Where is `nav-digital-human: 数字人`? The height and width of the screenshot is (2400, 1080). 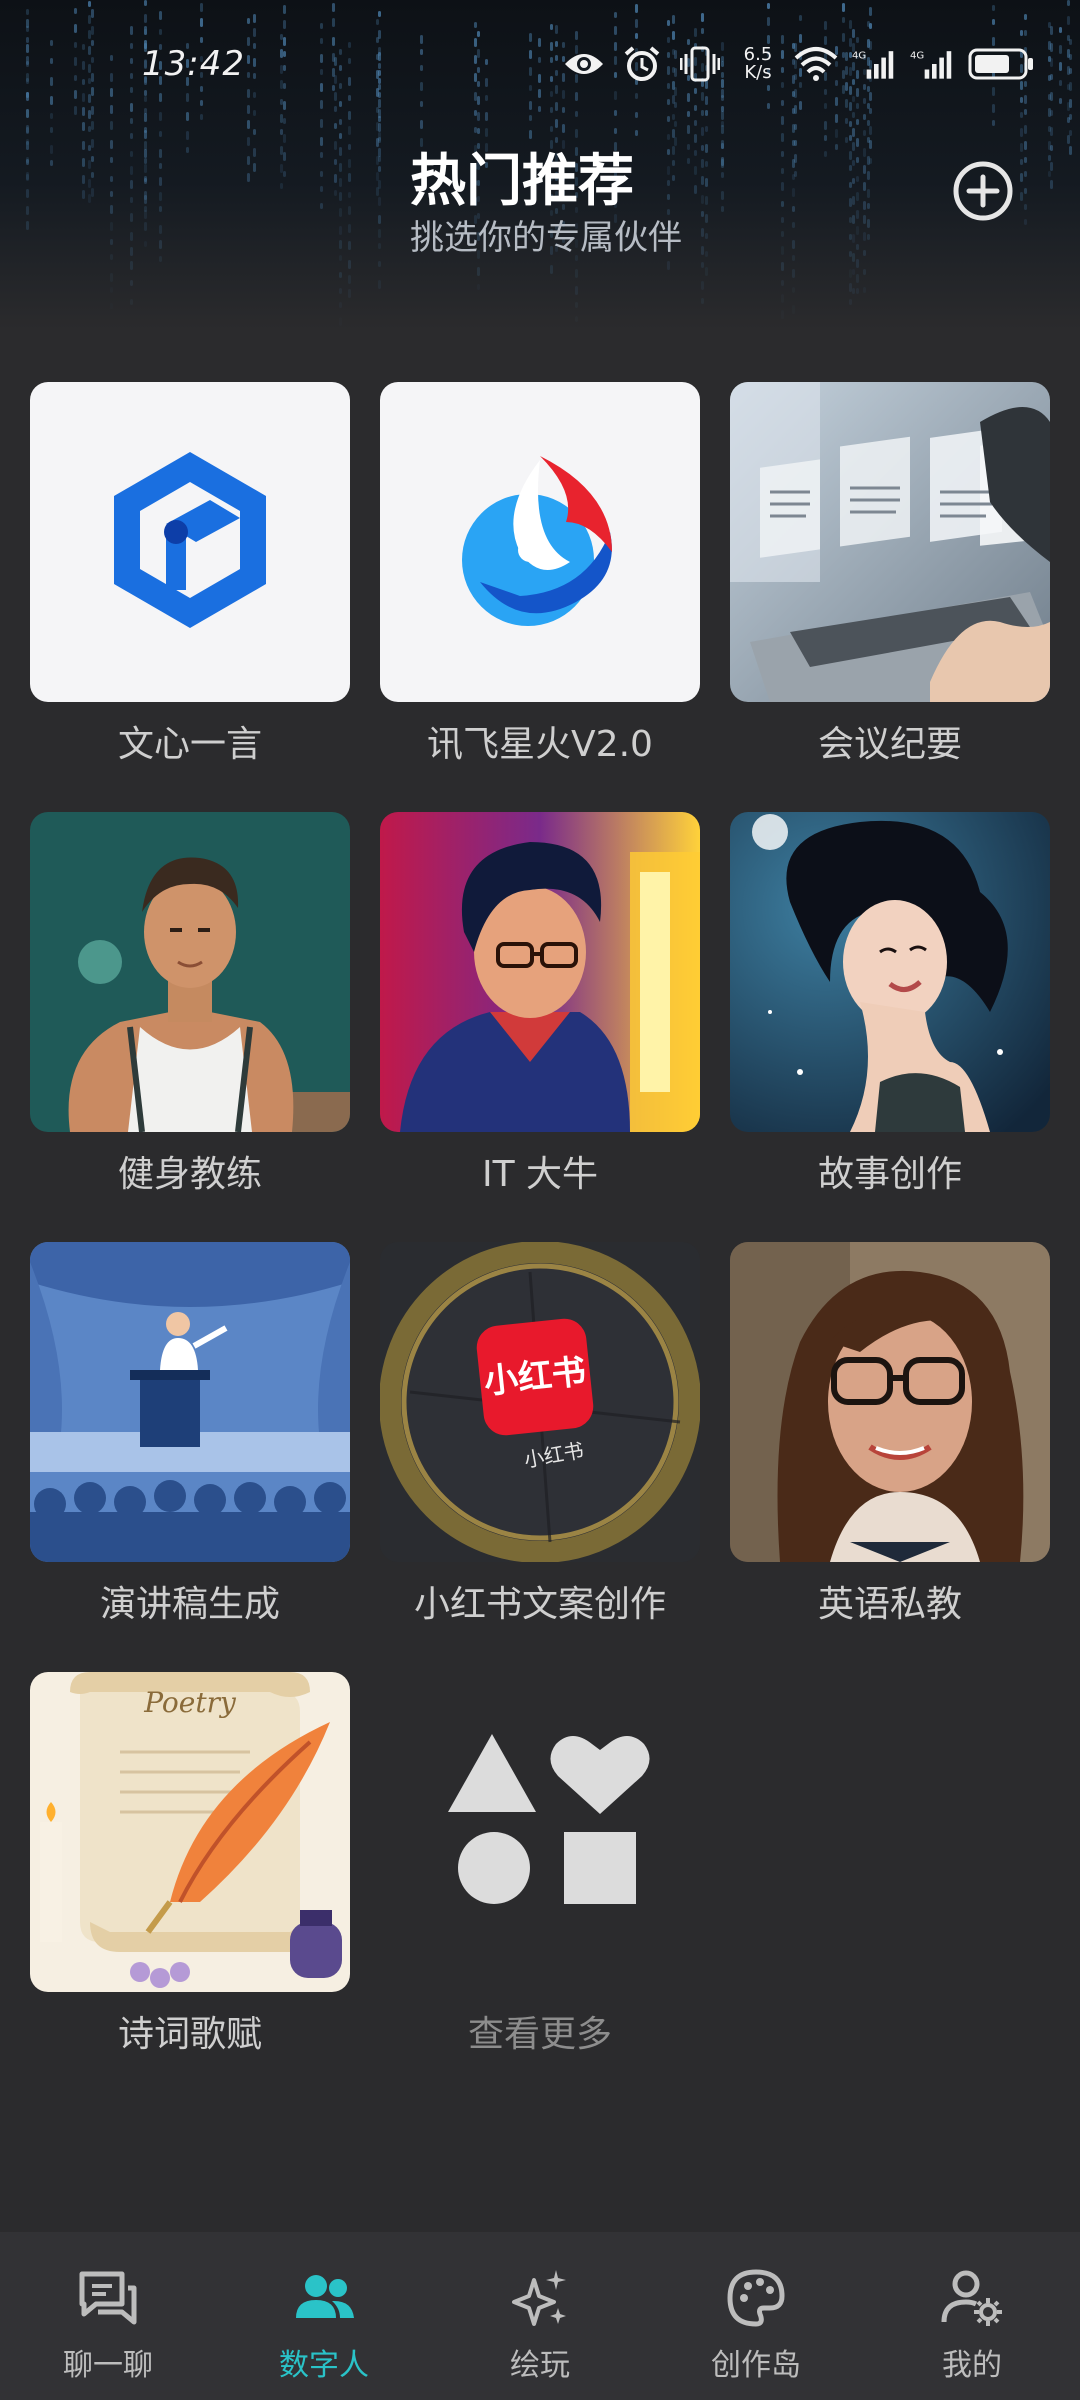 nav-digital-human: 数字人 is located at coordinates (324, 2316).